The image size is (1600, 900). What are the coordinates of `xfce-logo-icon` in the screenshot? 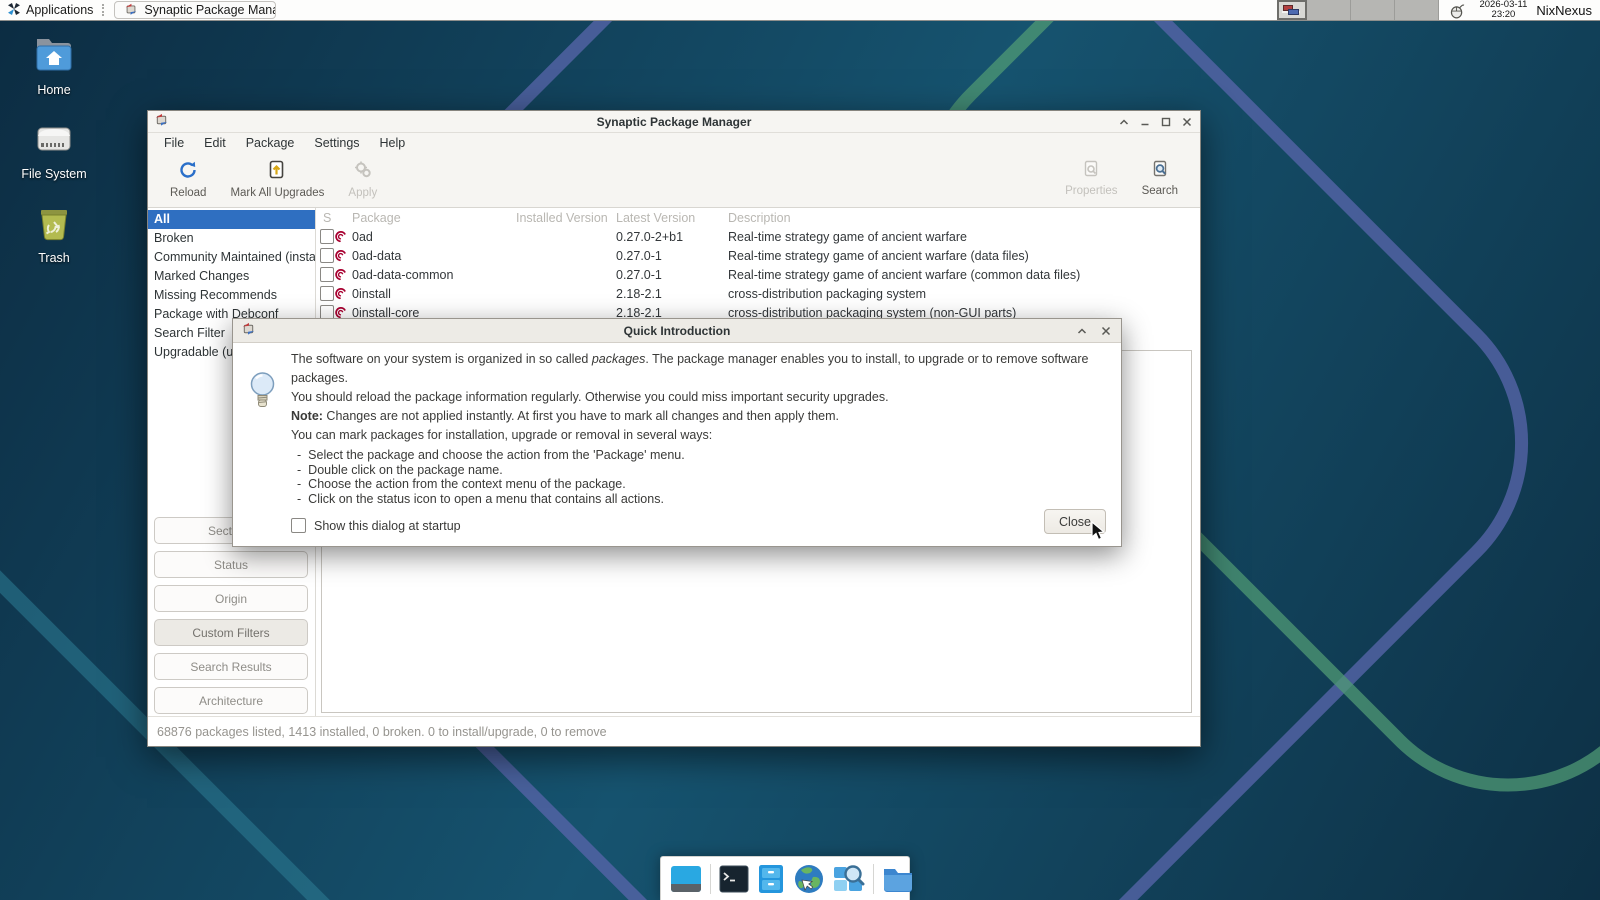 It's located at (14, 10).